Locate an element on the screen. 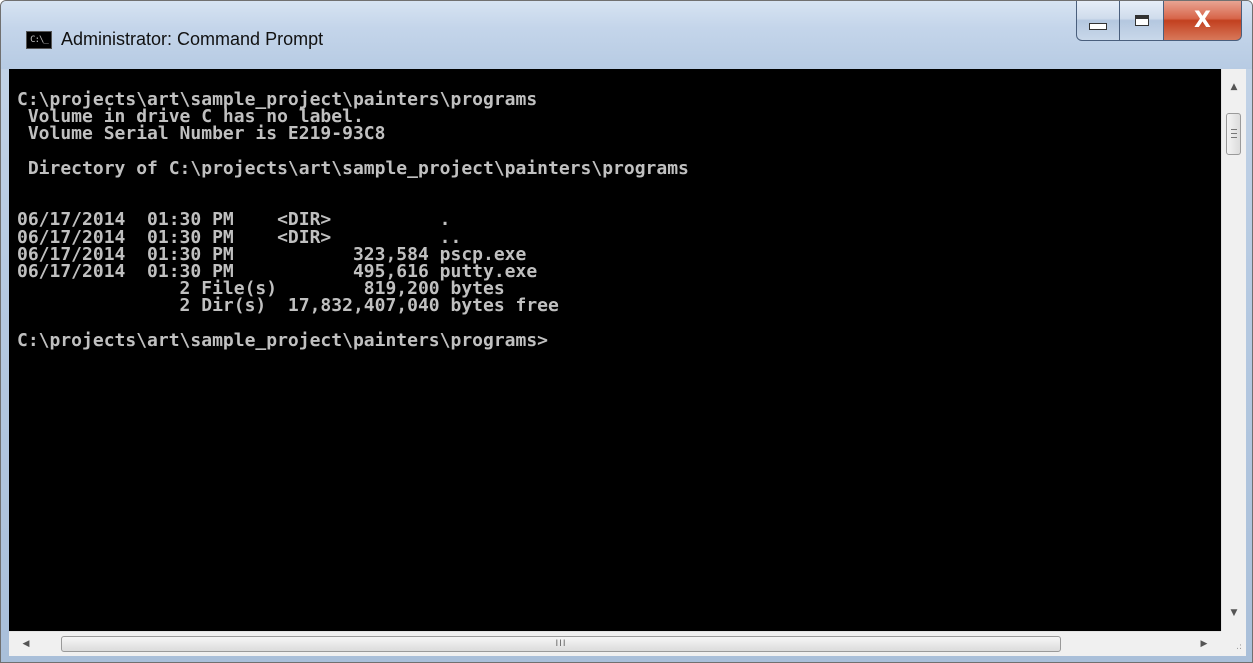 Image resolution: width=1253 pixels, height=663 pixels. horizontal-scrollbar: ◀ III ▶ is located at coordinates (615, 643).